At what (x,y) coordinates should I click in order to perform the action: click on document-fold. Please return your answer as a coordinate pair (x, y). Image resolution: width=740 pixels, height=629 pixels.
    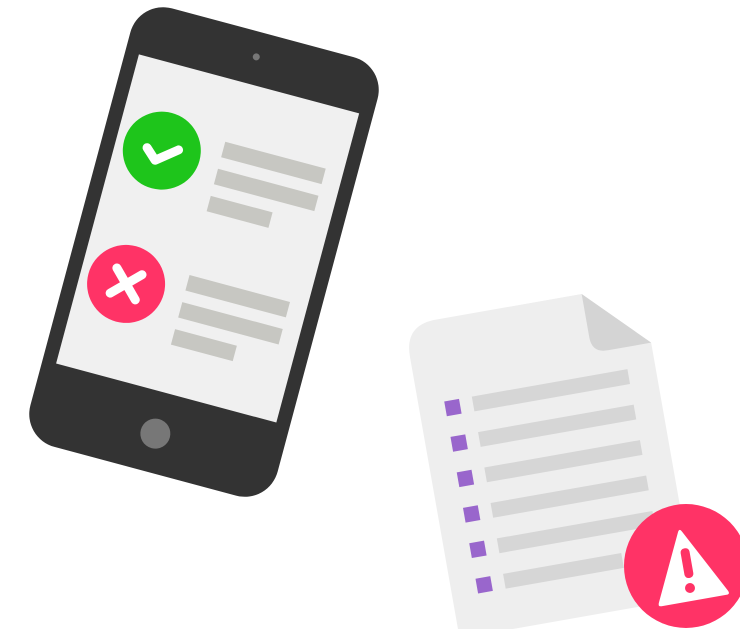
    Looking at the image, I should click on (616, 322).